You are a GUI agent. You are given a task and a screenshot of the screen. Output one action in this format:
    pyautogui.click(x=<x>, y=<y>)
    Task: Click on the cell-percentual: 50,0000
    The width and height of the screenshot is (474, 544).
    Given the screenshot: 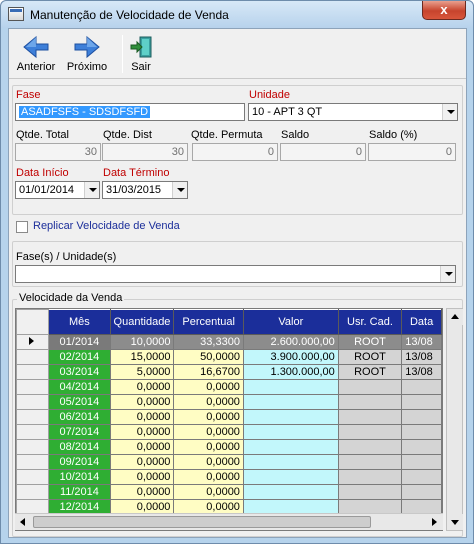 What is the action you would take?
    pyautogui.click(x=208, y=357)
    